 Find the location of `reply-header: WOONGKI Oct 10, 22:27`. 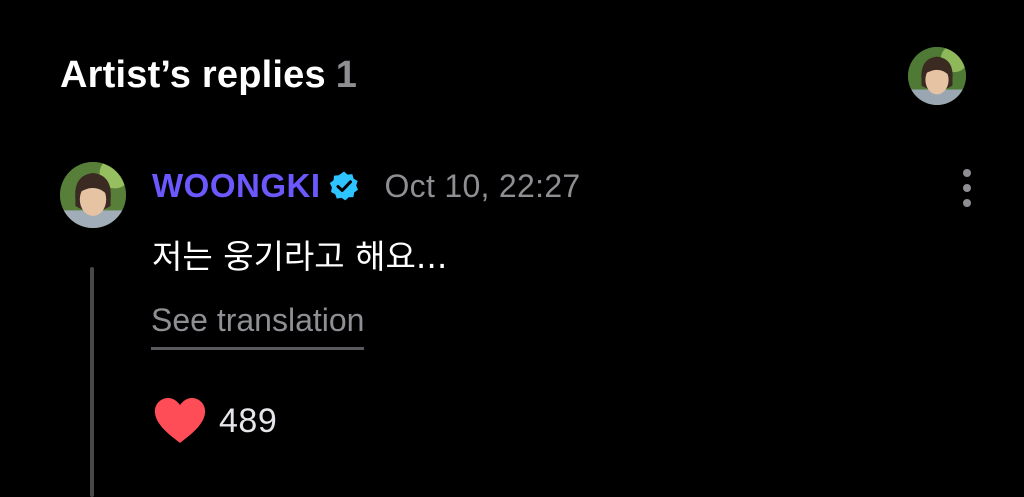

reply-header: WOONGKI Oct 10, 22:27 is located at coordinates (366, 186).